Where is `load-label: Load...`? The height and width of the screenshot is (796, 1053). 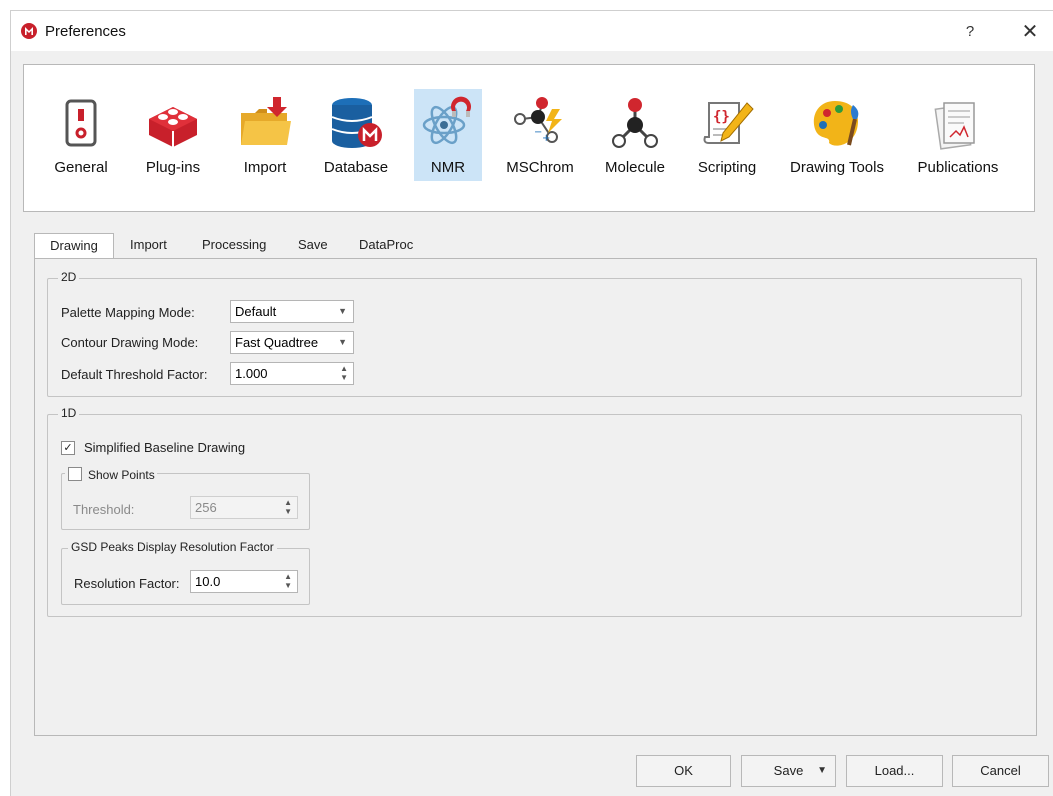
load-label: Load... is located at coordinates (894, 770).